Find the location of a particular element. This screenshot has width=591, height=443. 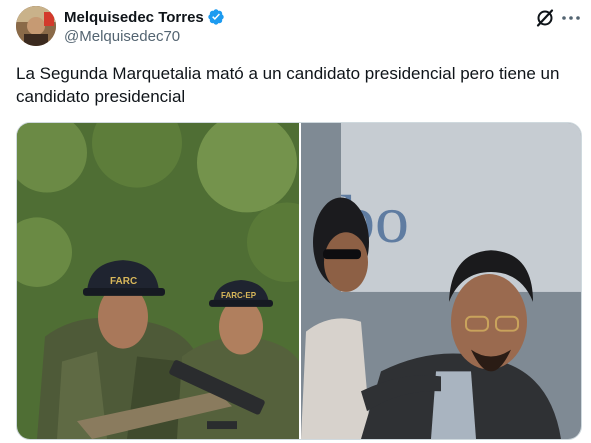

author-name-row: Melquisedec Torres is located at coordinates (144, 17).